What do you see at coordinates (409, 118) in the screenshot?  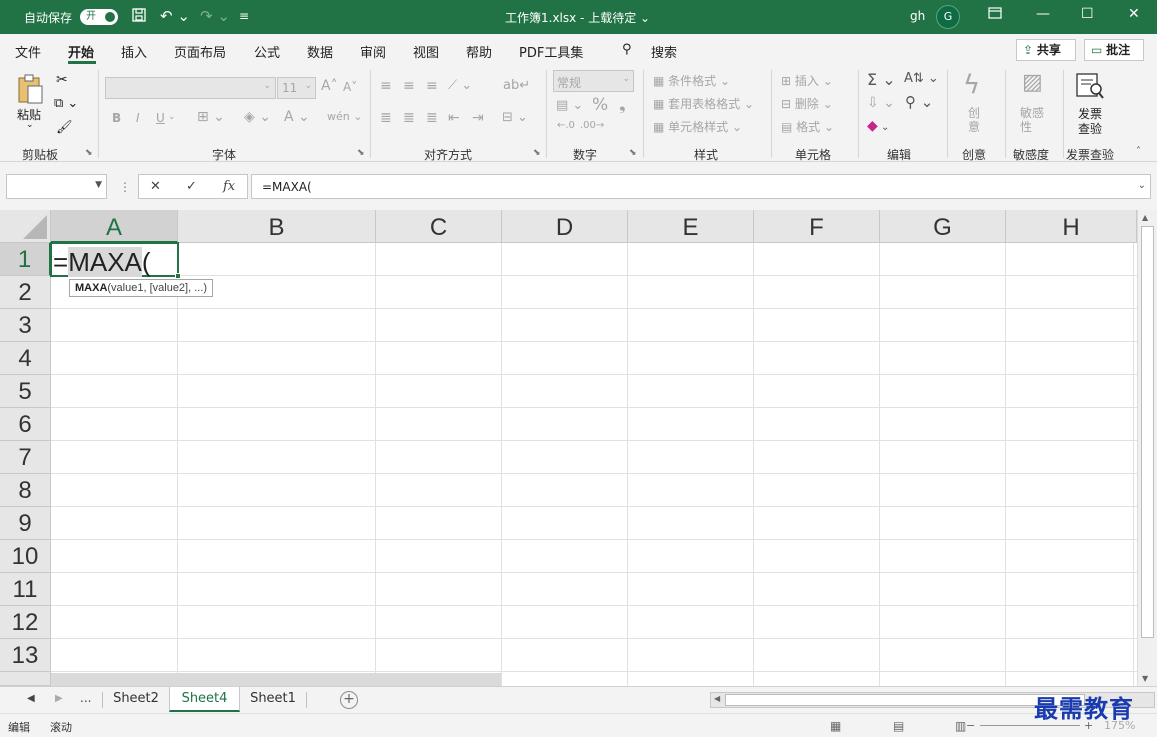 I see `align-center-icon: ≣` at bounding box center [409, 118].